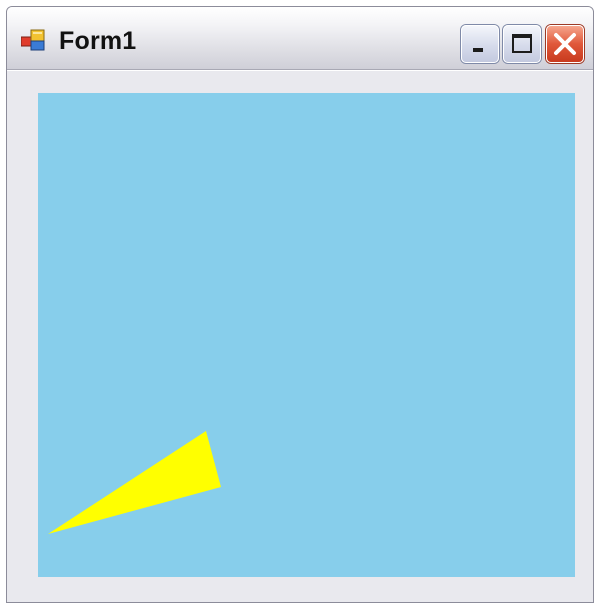 The image size is (599, 603). What do you see at coordinates (478, 50) in the screenshot?
I see `minimize-icon` at bounding box center [478, 50].